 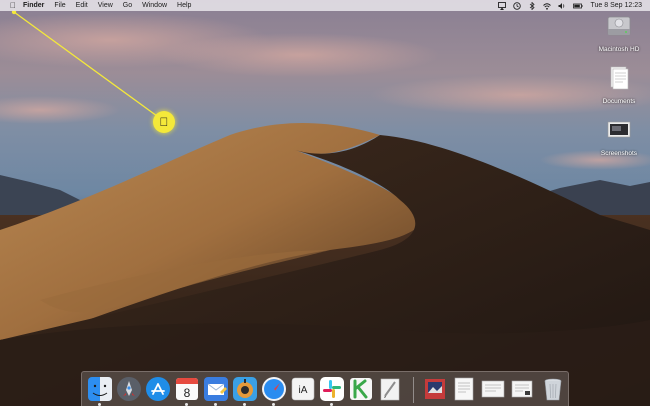 What do you see at coordinates (33, 5) in the screenshot?
I see `menu-finder: Finder` at bounding box center [33, 5].